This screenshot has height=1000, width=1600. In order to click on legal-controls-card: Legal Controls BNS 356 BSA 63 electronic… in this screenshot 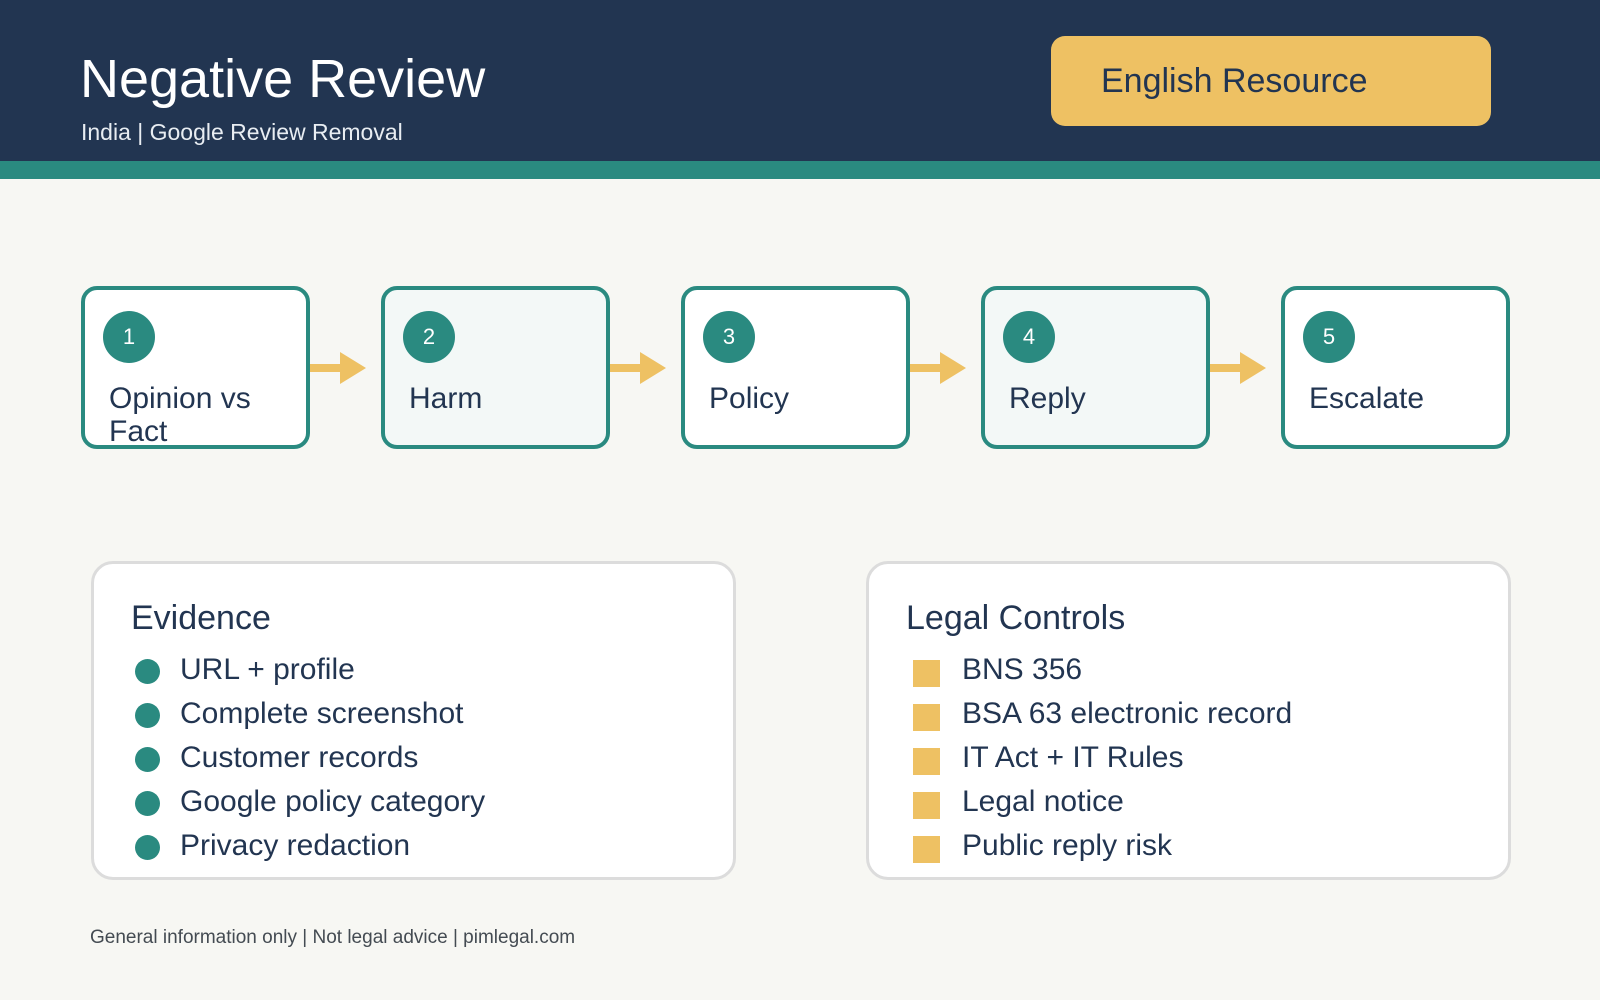, I will do `click(1188, 720)`.